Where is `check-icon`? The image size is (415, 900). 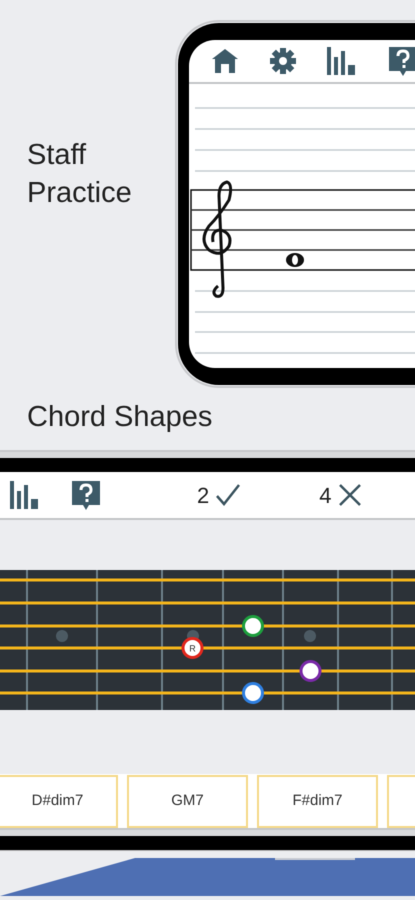 check-icon is located at coordinates (228, 495).